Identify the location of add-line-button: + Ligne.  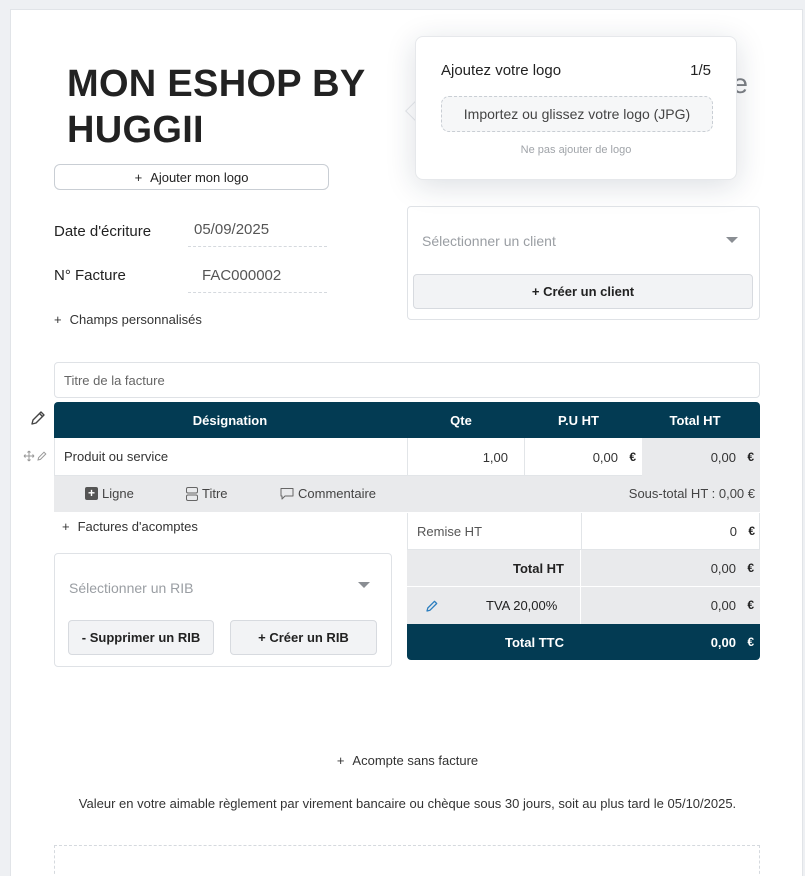
(109, 493).